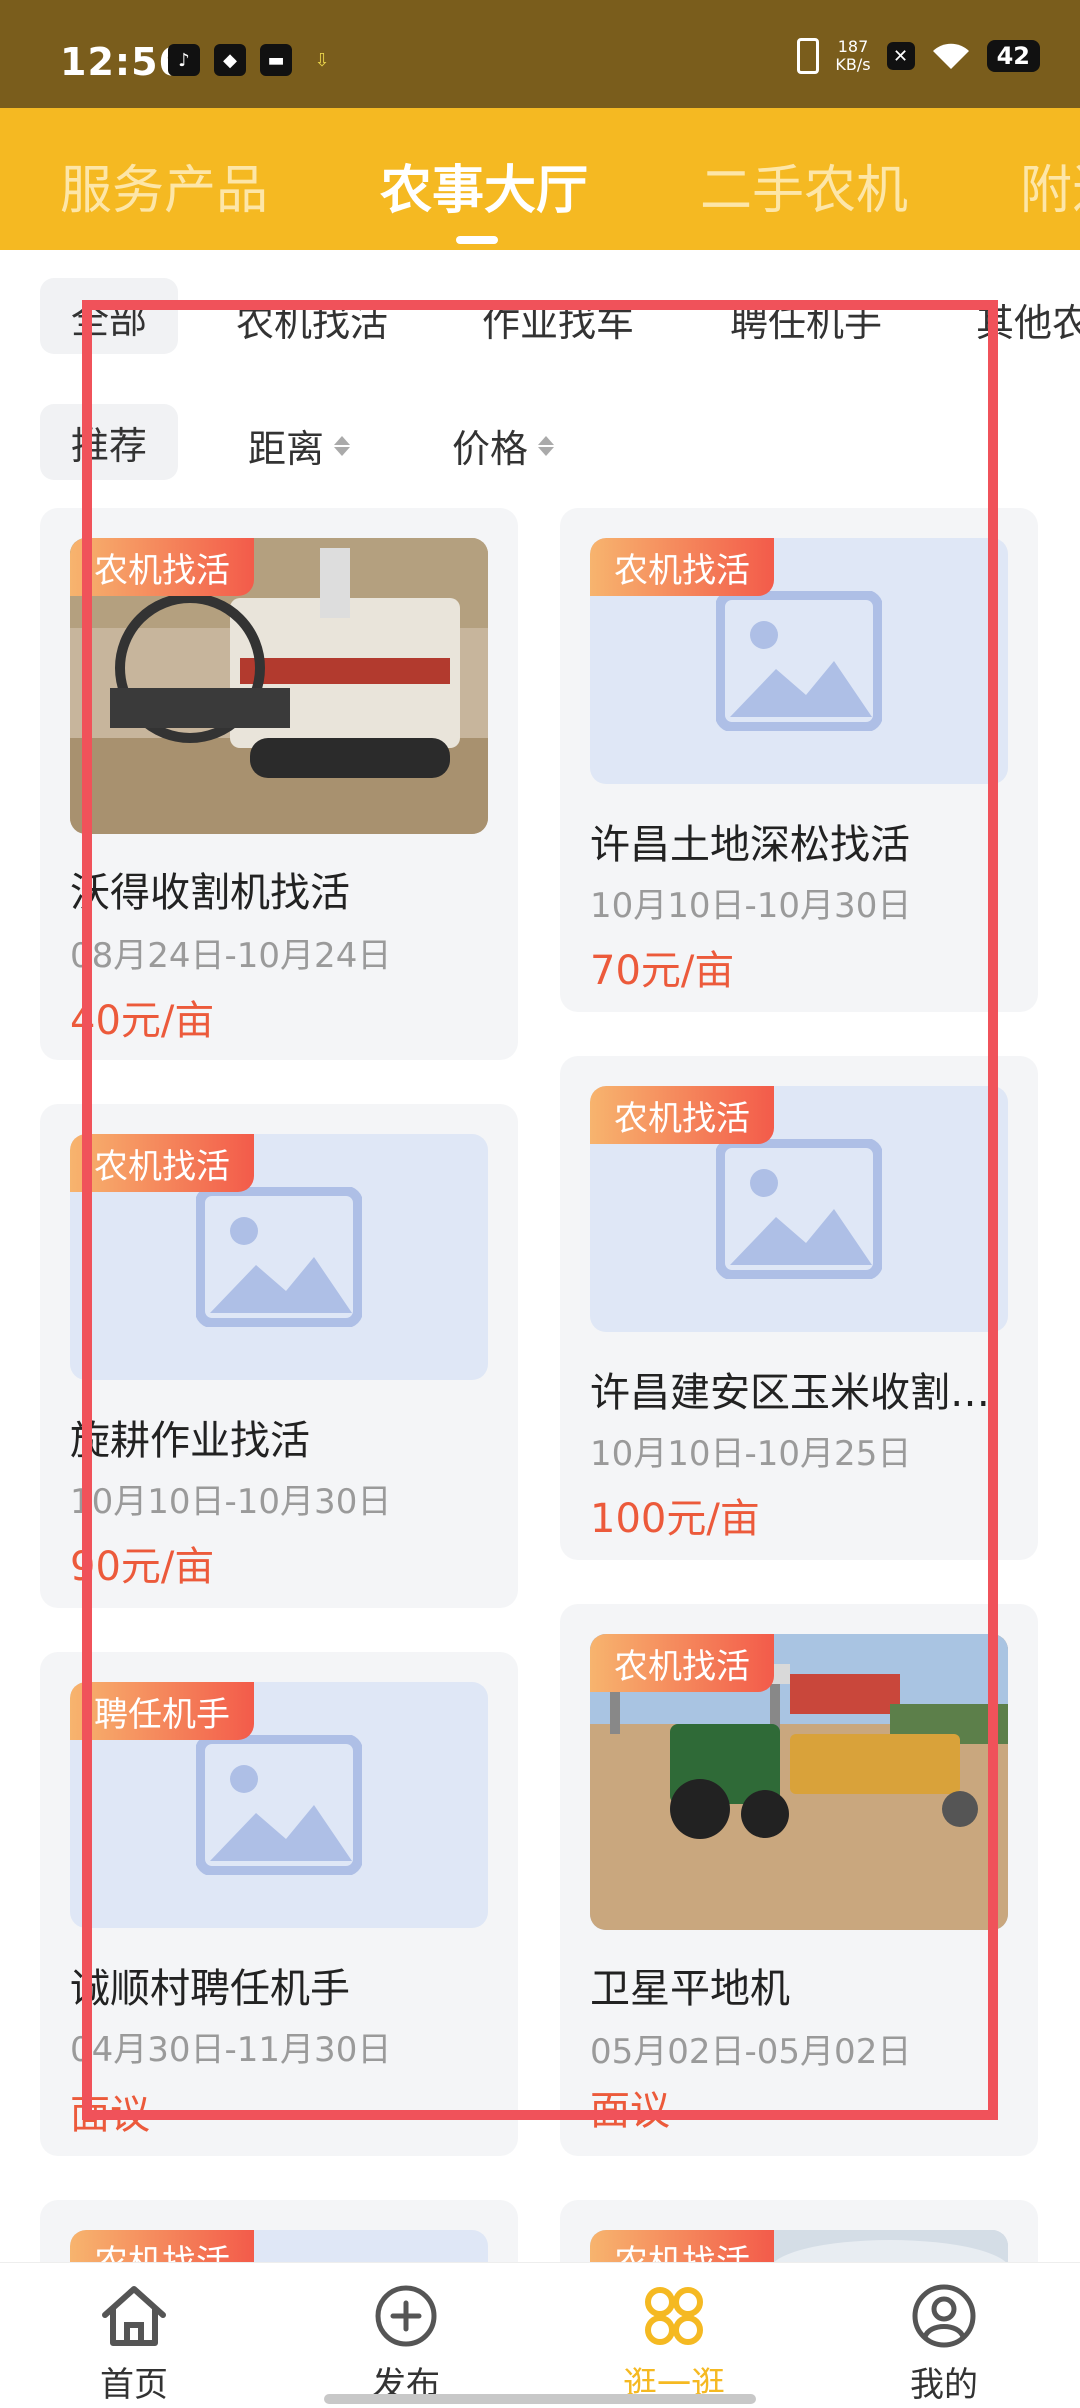 Image resolution: width=1080 pixels, height=2408 pixels. Describe the element at coordinates (540, 54) in the screenshot. I see `status-bar: 12:56 ♪ ◆ ▬ ⇩ 187 KB/s ✕ 42` at that location.